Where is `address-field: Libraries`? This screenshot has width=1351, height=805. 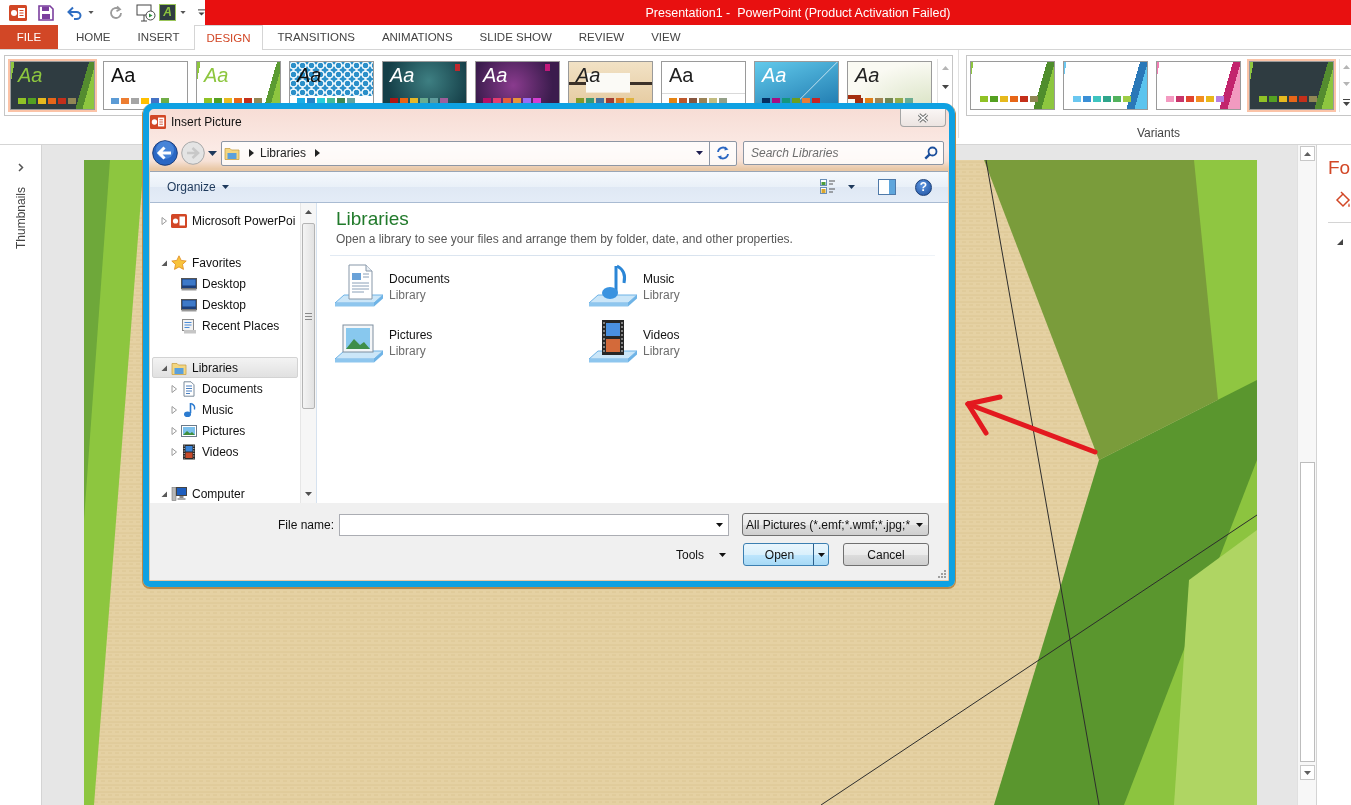 address-field: Libraries is located at coordinates (479, 153).